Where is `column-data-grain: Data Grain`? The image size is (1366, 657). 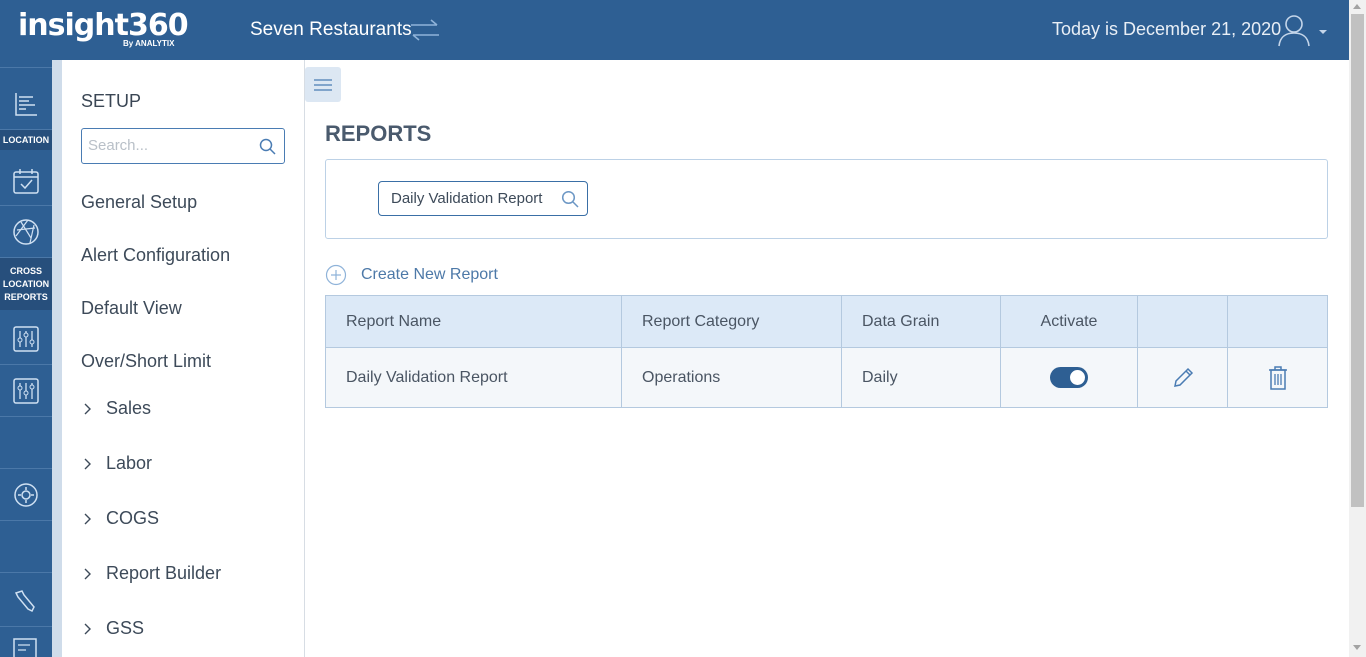 column-data-grain: Data Grain is located at coordinates (921, 321).